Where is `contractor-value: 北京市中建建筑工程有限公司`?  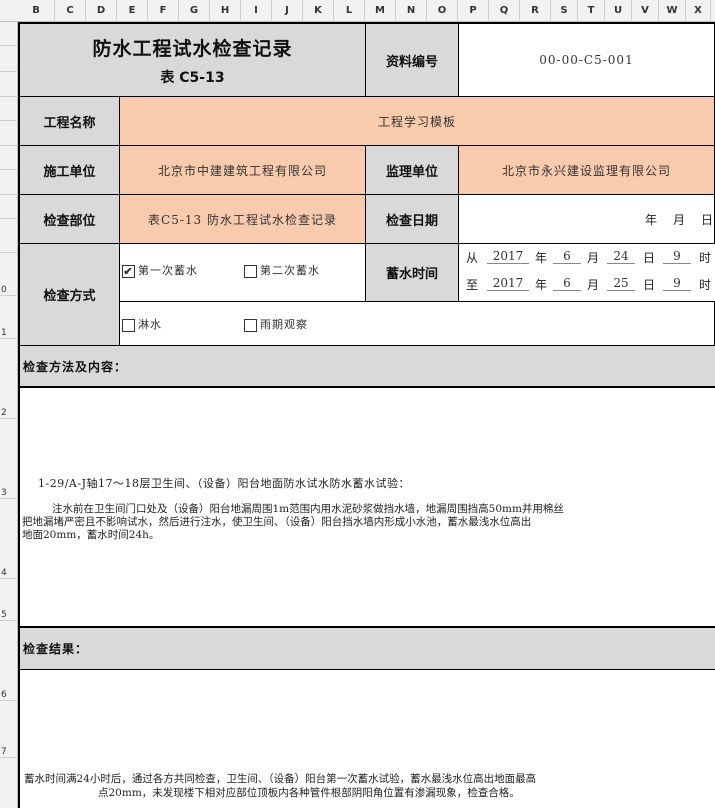
contractor-value: 北京市中建建筑工程有限公司 is located at coordinates (243, 170).